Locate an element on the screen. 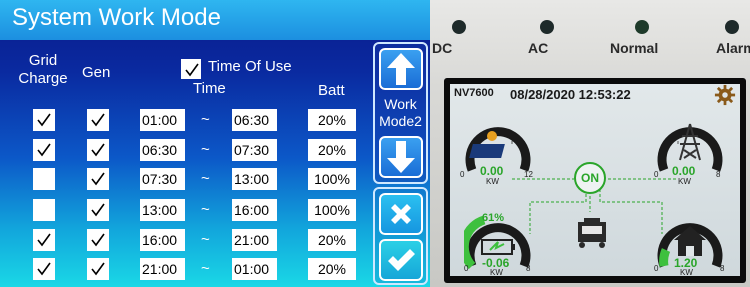  status-led-label: Alarm is located at coordinates (733, 48).